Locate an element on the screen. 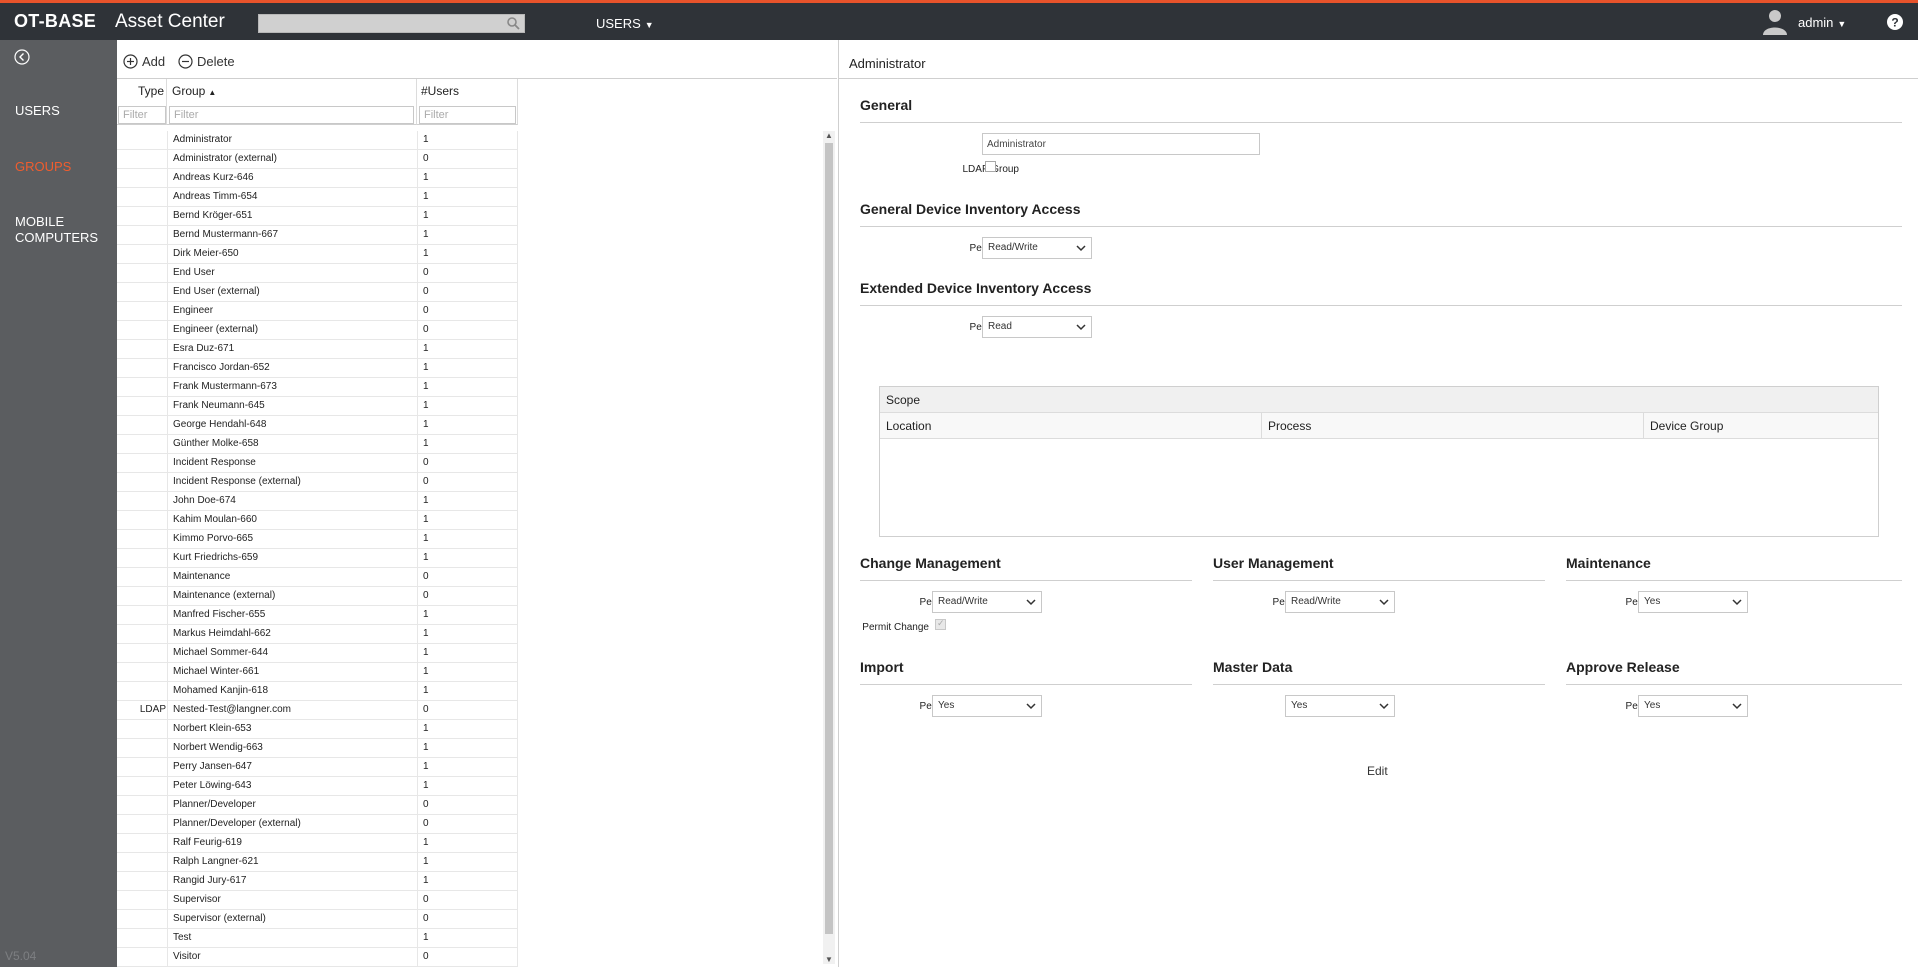  user-menu: admin ▼ is located at coordinates (1822, 22).